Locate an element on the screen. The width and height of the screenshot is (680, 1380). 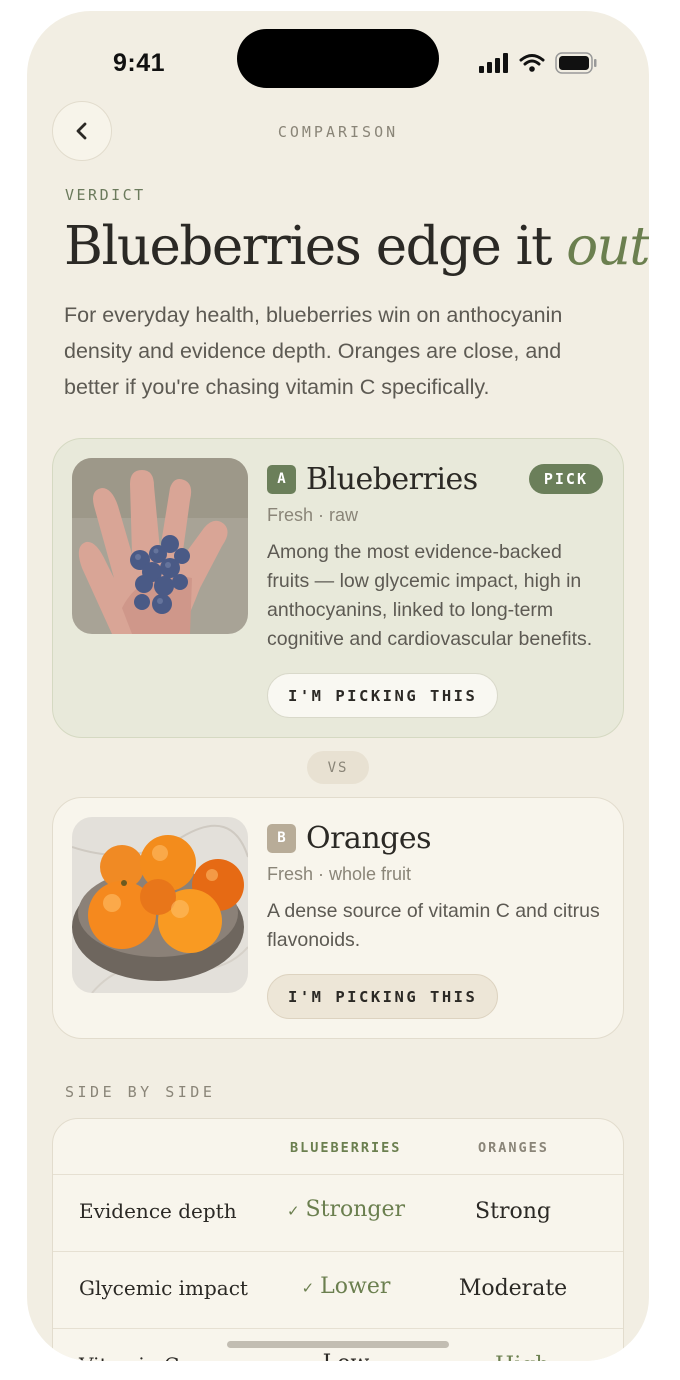
vs-divider: VS is located at coordinates (338, 767).